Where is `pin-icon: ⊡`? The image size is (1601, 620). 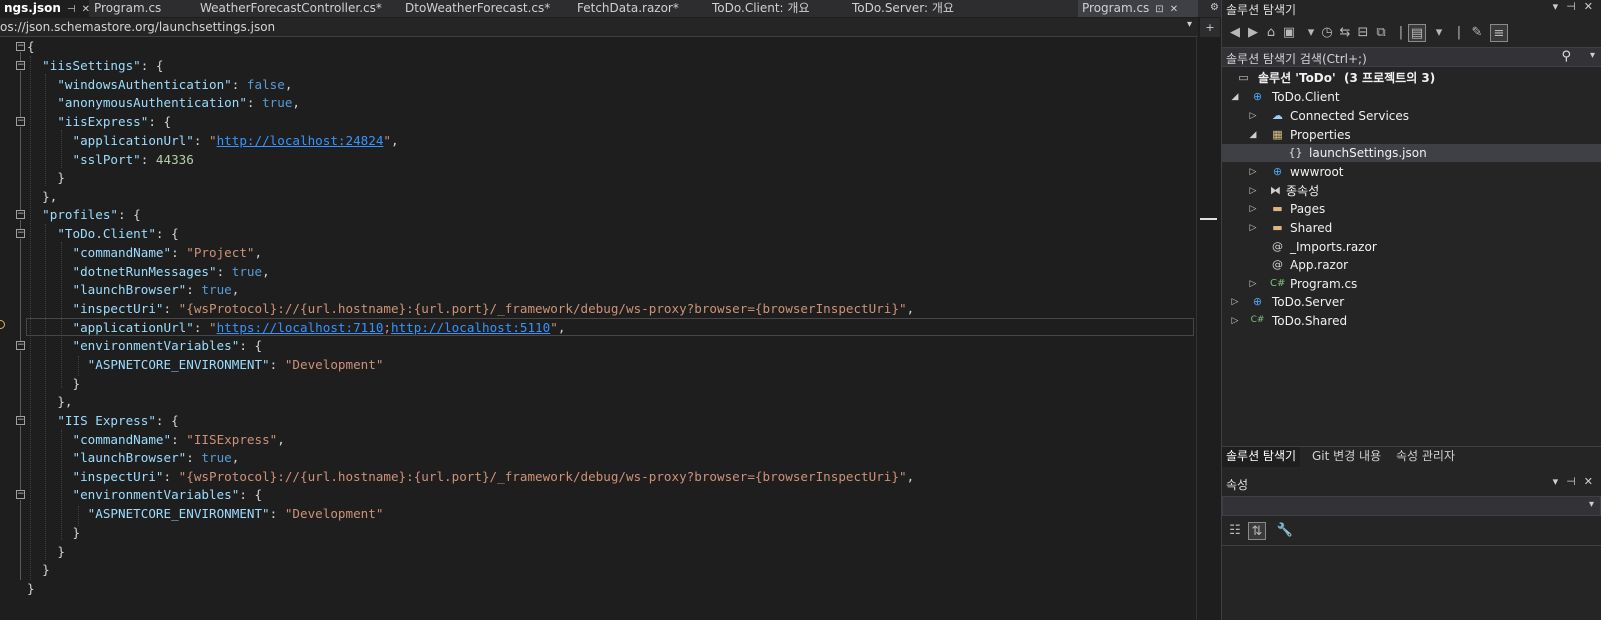
pin-icon: ⊡ is located at coordinates (1159, 9).